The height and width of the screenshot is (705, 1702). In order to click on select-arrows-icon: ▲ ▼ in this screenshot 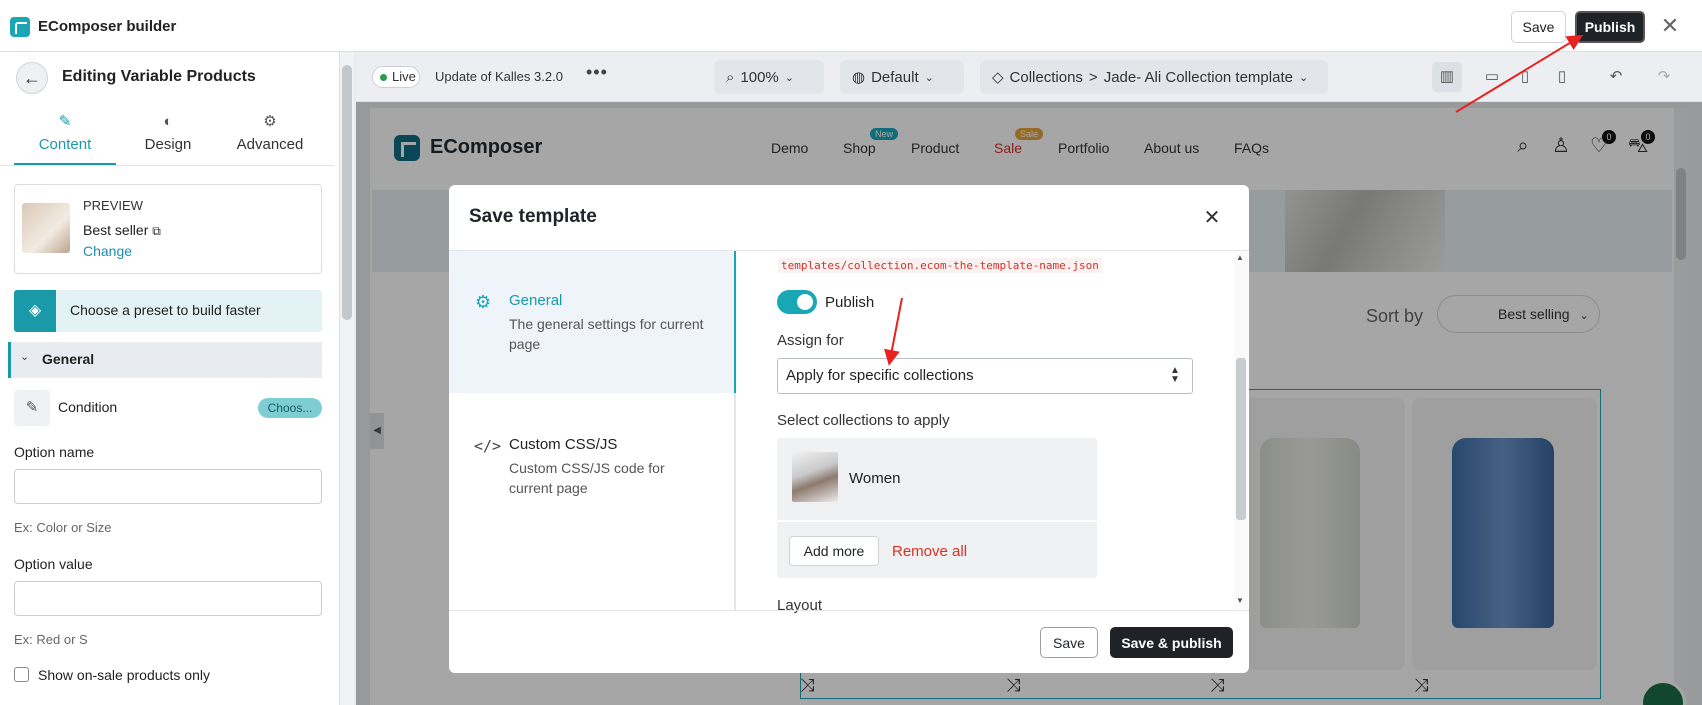, I will do `click(1175, 375)`.